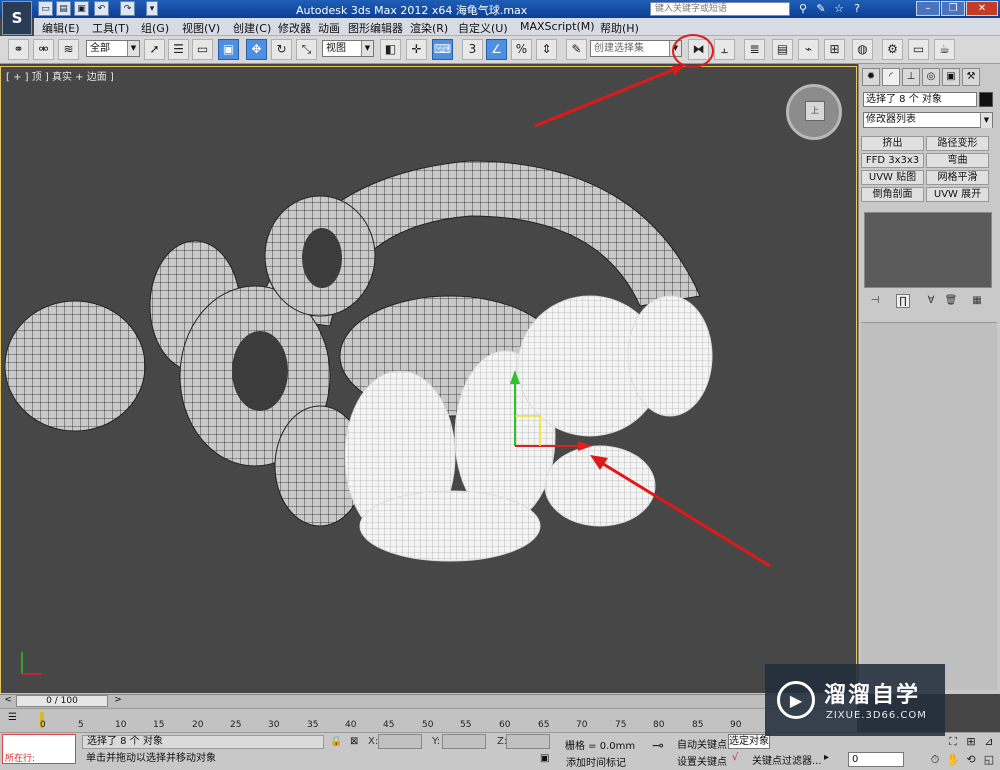 The image size is (1000, 770). Describe the element at coordinates (202, 49) in the screenshot. I see `rect-region-icon: ▭` at that location.